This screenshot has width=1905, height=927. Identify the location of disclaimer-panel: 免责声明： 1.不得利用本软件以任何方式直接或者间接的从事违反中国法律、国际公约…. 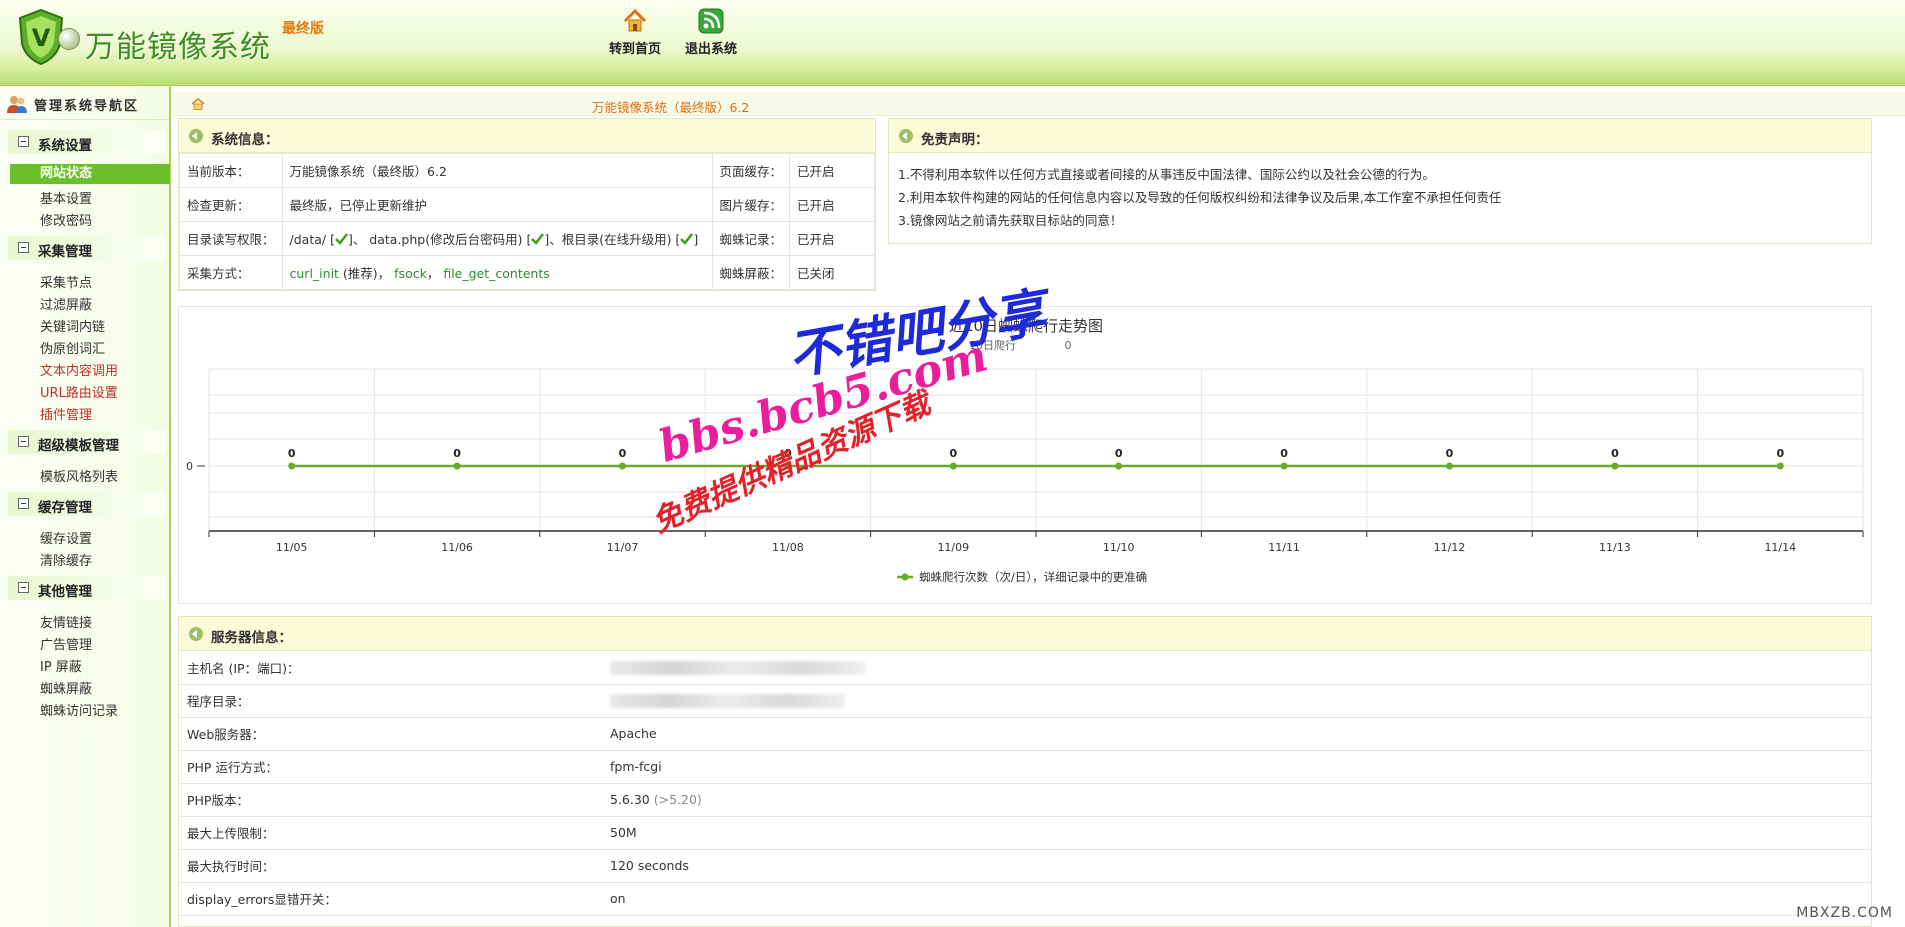
(1380, 181).